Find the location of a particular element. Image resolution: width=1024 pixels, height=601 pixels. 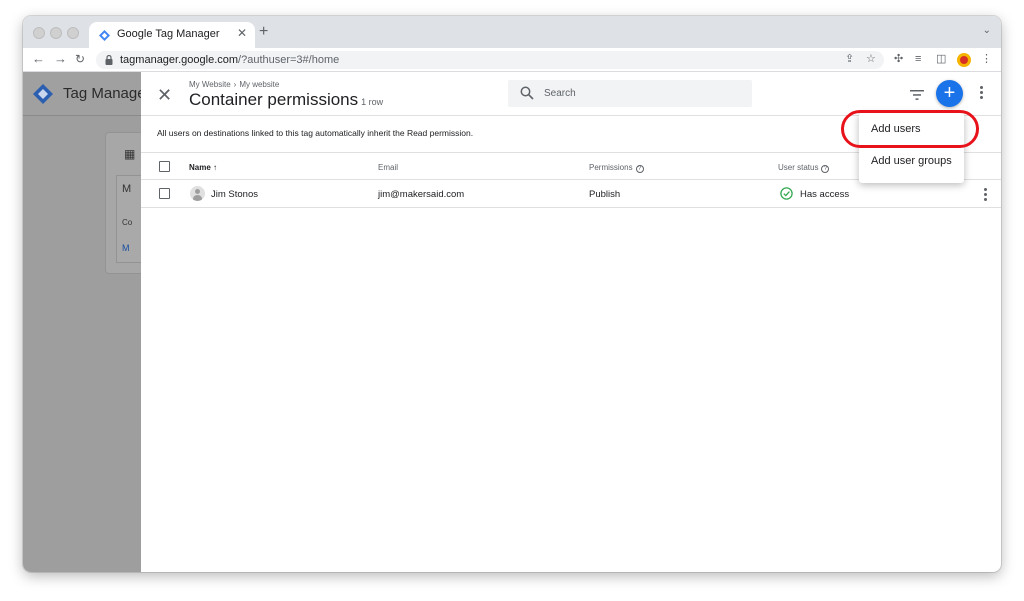

url-path: /?authuser=3#/home is located at coordinates (289, 60).